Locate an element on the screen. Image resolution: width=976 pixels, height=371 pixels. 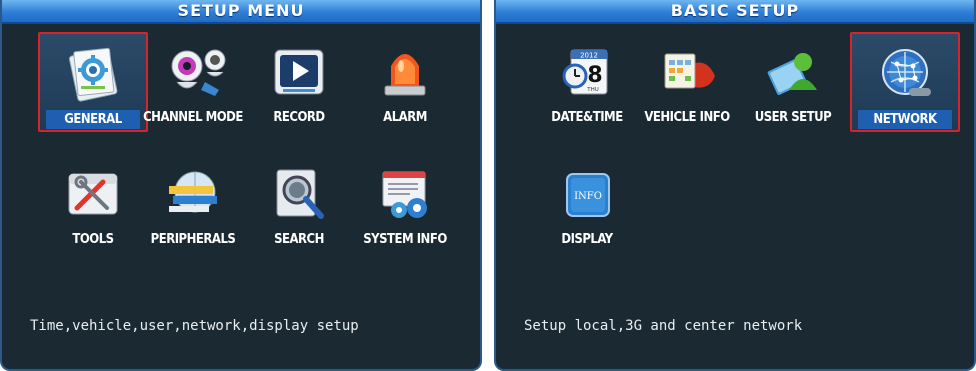
calendar-weekday: THU is located at coordinates (592, 90).